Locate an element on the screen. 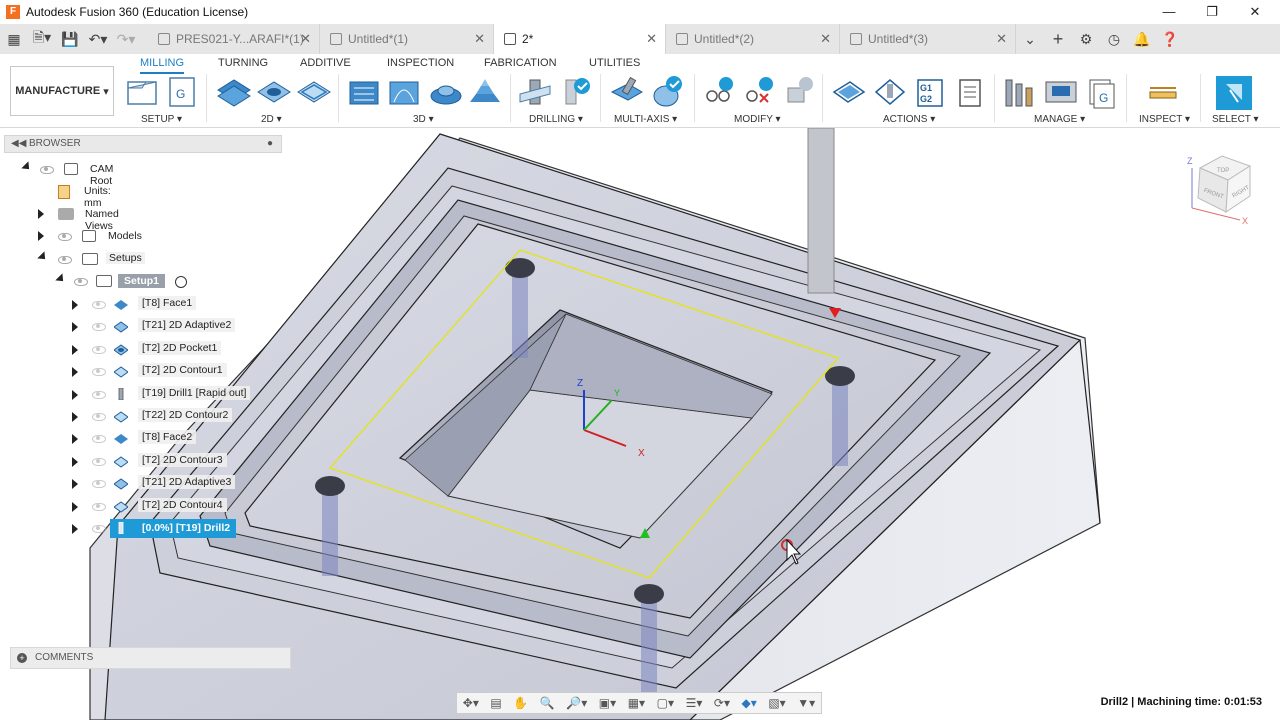 The height and width of the screenshot is (720, 1280). close-window-button: ✕ is located at coordinates (1255, 12).